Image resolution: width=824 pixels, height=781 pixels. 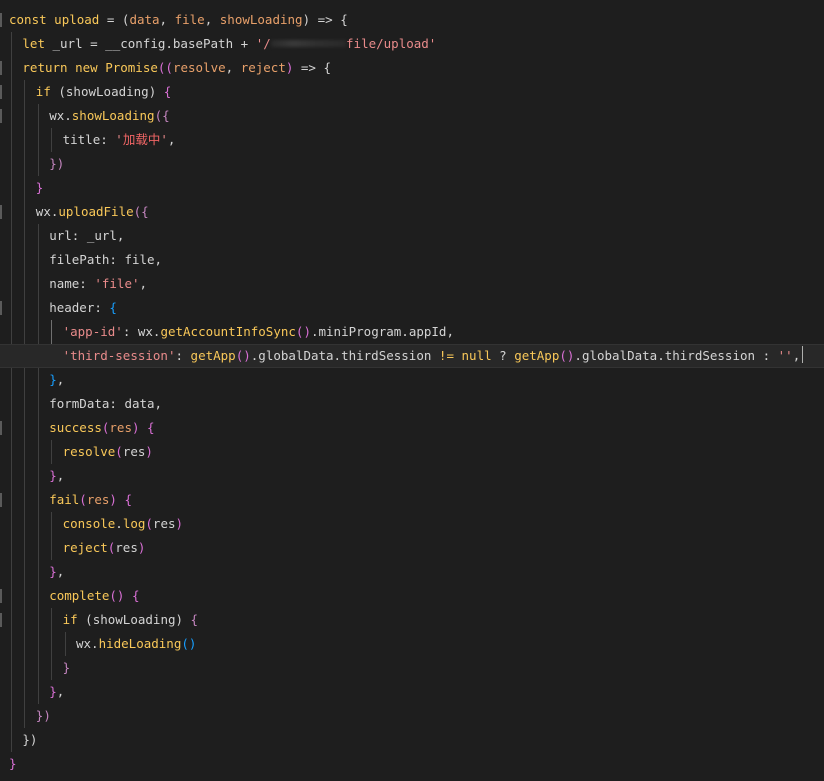 I want to click on code-token: file, so click(x=189, y=19).